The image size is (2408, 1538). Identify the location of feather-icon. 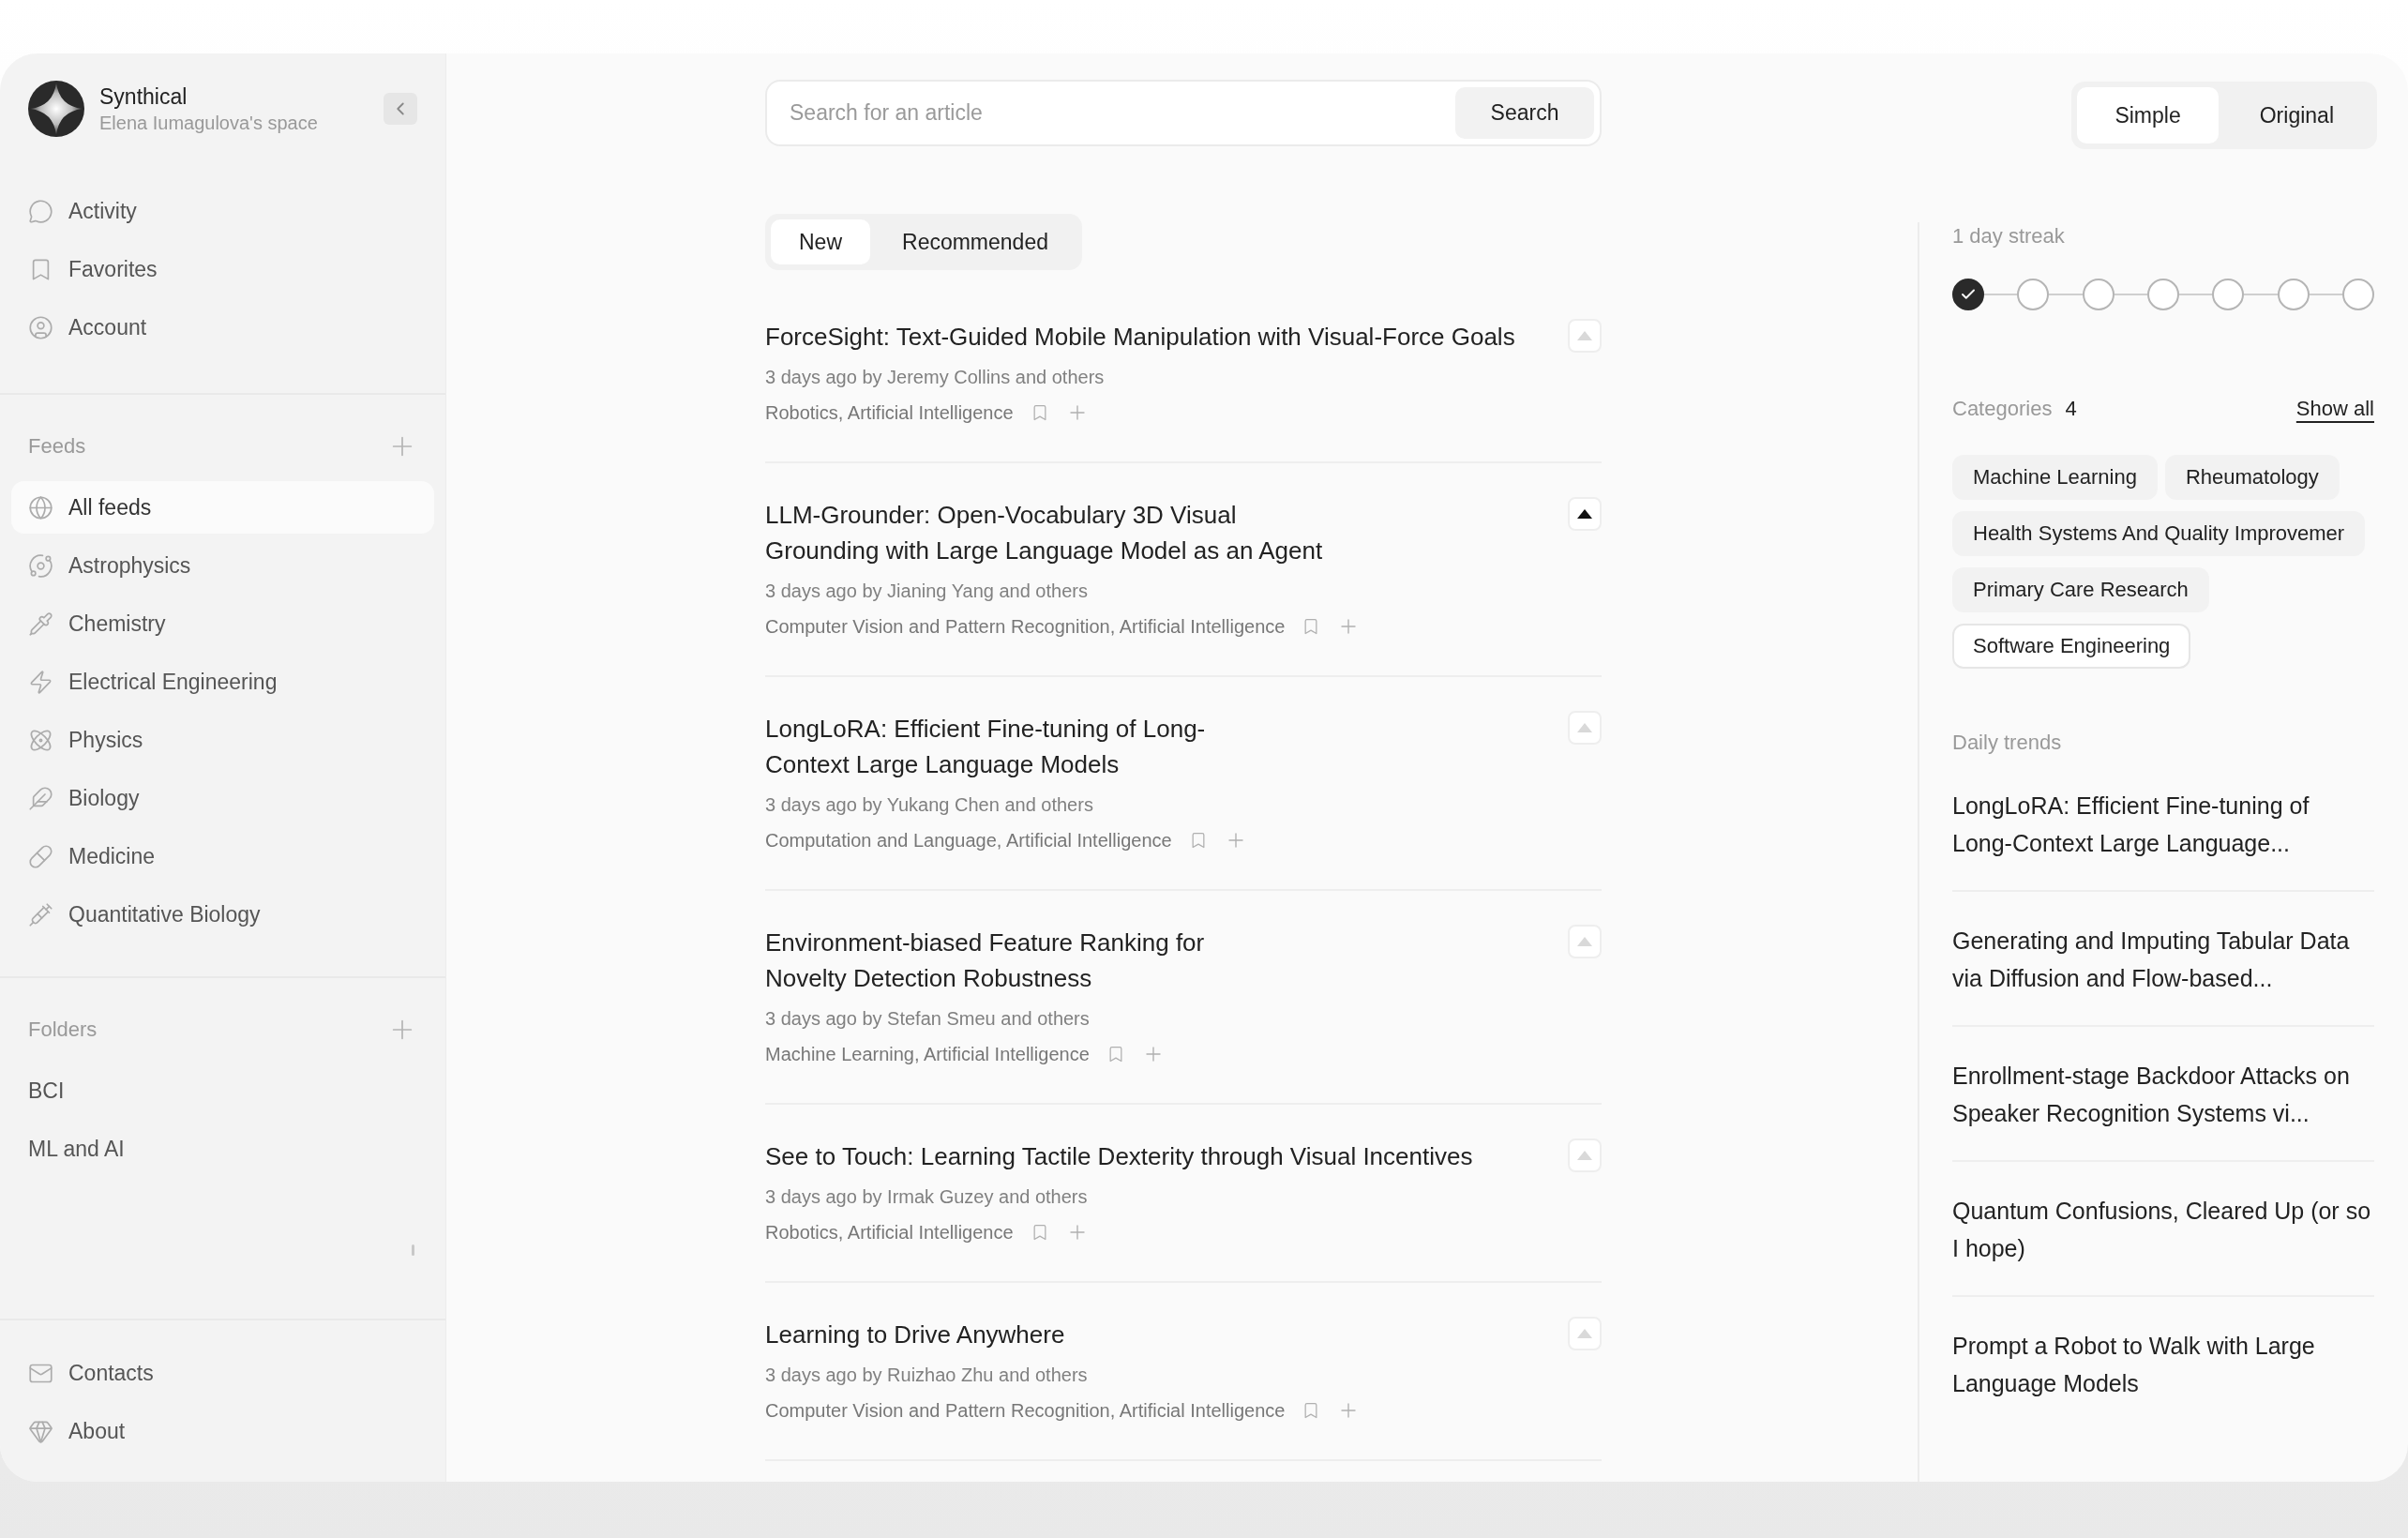
(40, 798).